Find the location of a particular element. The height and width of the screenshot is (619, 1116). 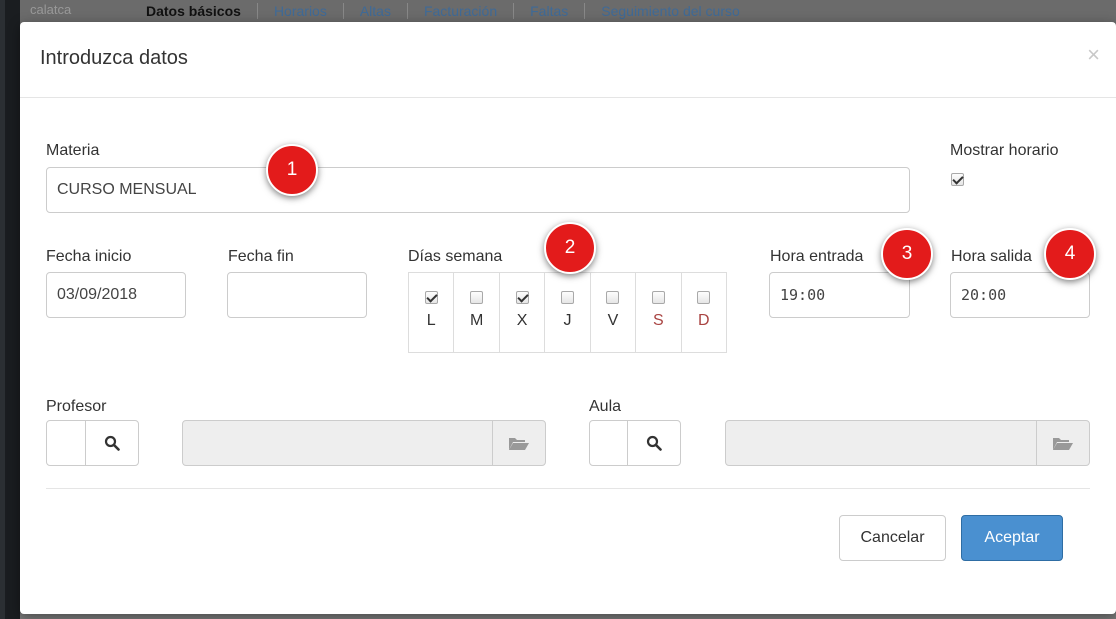

fecha-inicio-input: 03/09/2018 is located at coordinates (116, 295).